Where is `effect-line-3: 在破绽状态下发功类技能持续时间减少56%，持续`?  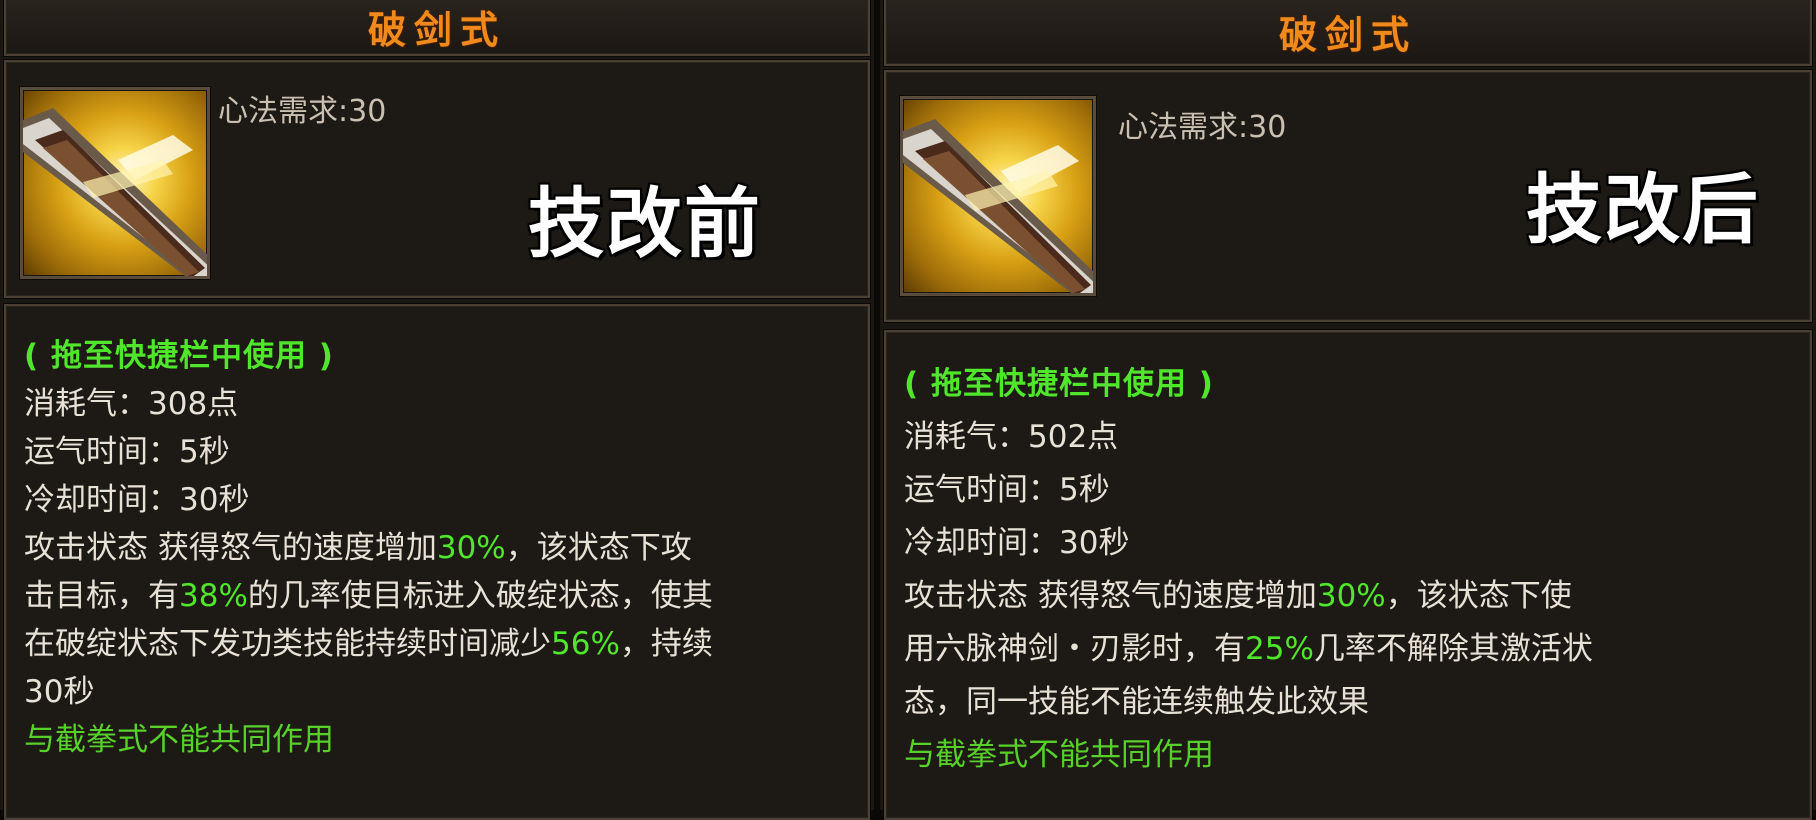
effect-line-3: 在破绽状态下发功类技能持续时间减少56%，持续 is located at coordinates (368, 644).